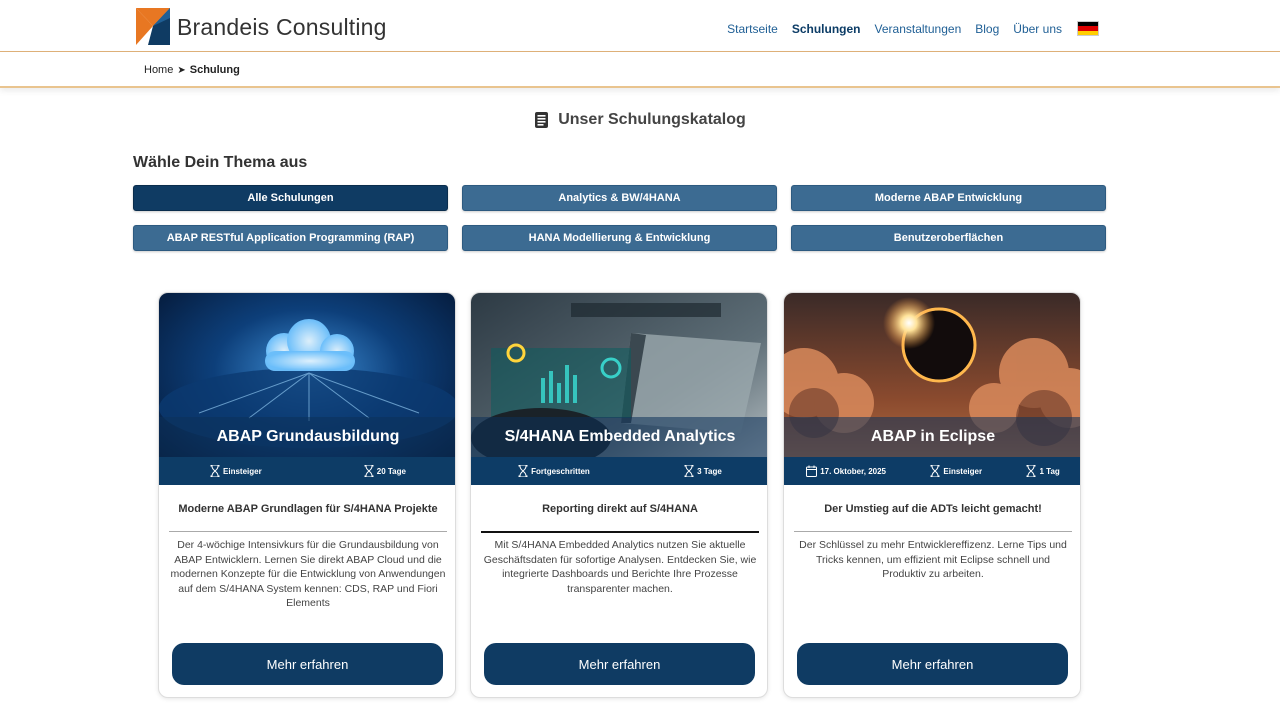 The image size is (1280, 721). I want to click on catalog-title: Unser Schulungskatalog, so click(640, 120).